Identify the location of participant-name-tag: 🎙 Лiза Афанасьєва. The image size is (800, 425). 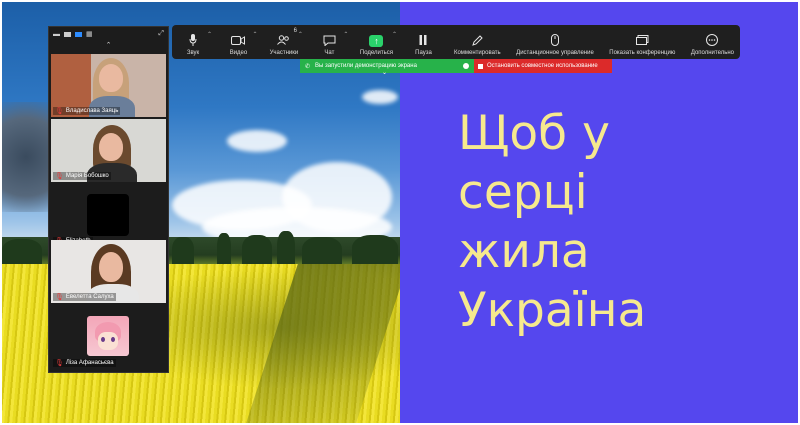
(84, 363).